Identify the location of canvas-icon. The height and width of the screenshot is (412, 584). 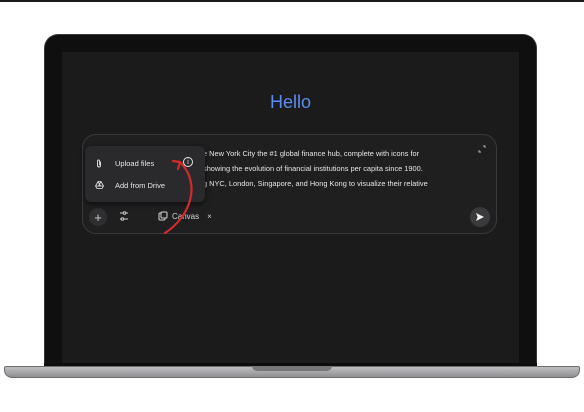
(163, 216).